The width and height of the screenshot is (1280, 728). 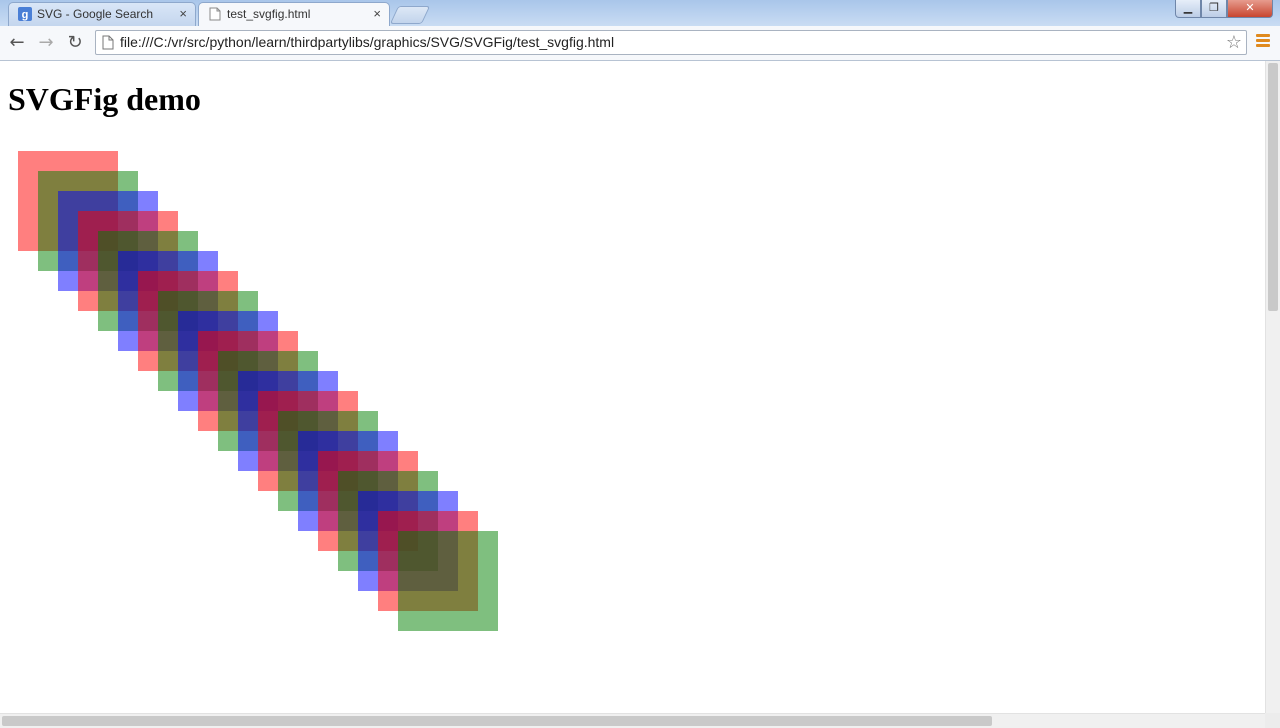 I want to click on svg-text: g, so click(x=25, y=15).